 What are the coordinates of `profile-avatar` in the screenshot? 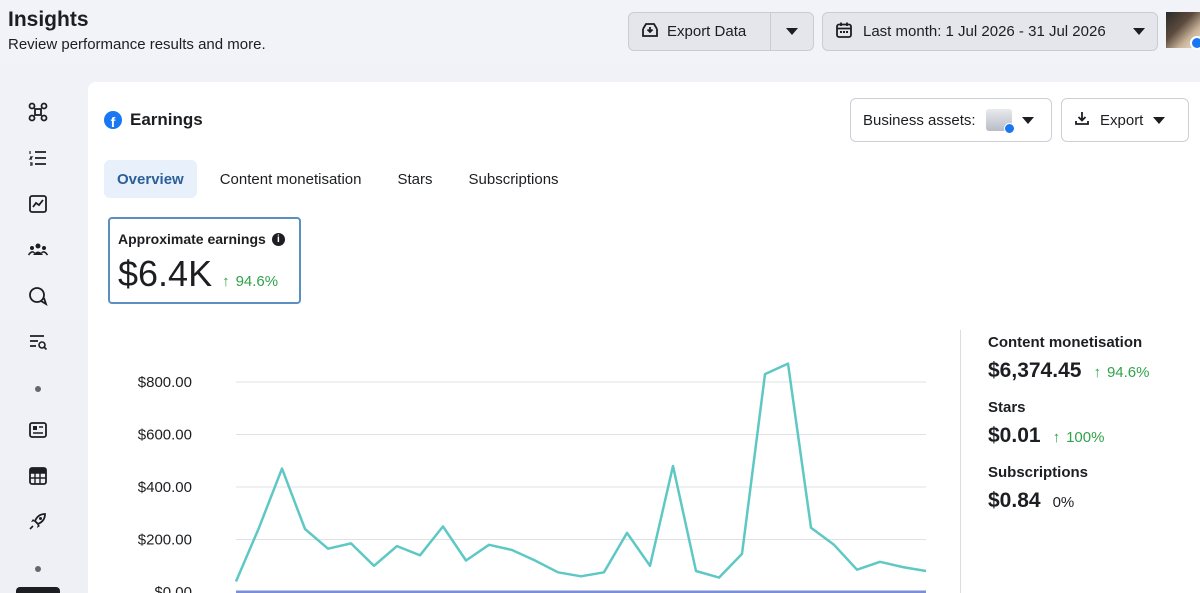 It's located at (1183, 31).